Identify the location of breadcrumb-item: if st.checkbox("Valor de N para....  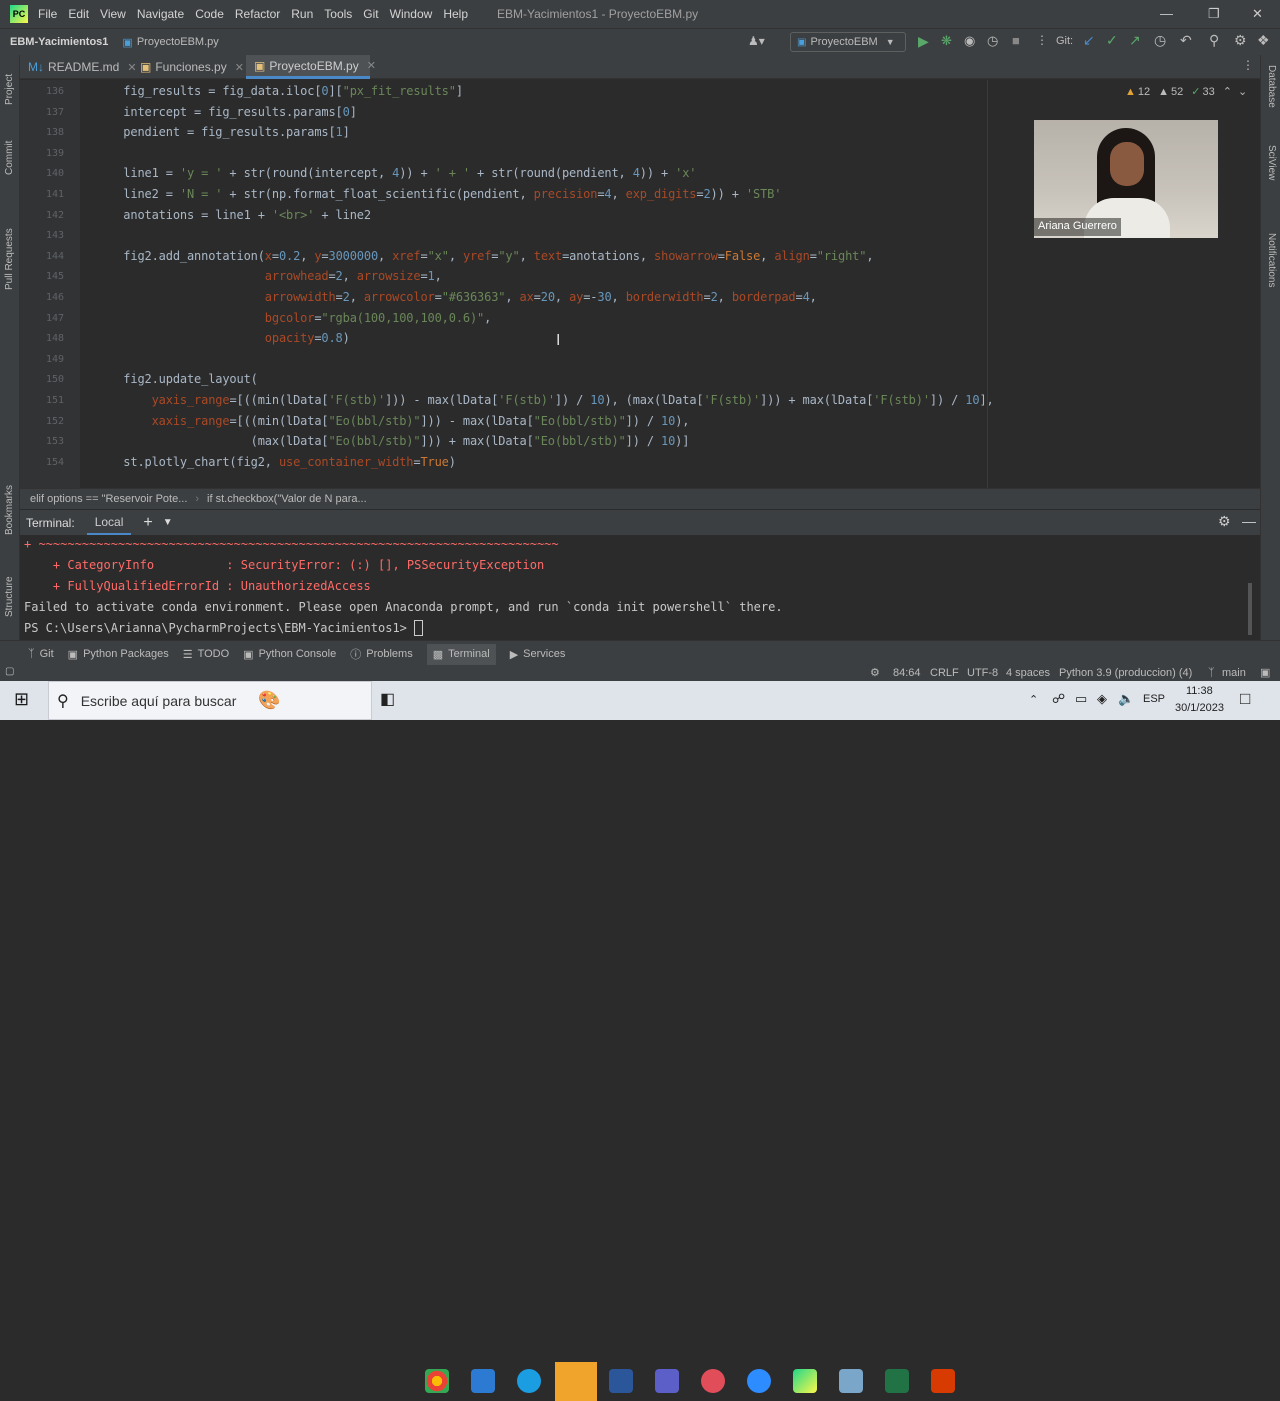
(287, 499).